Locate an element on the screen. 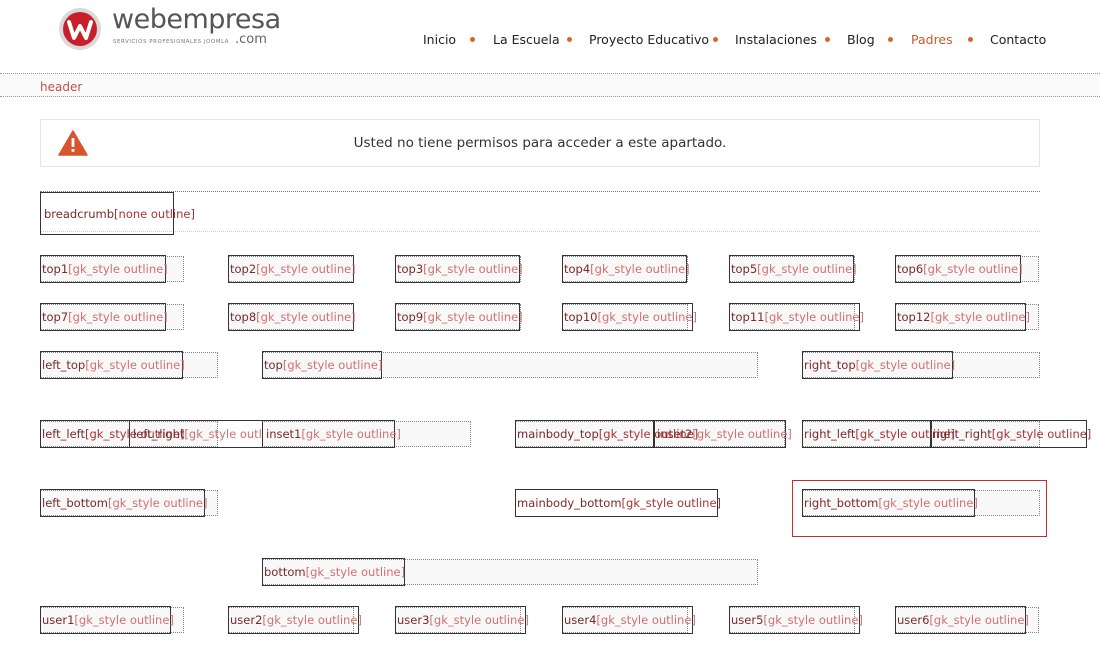 The image size is (1100, 653). breadcrumb-label: breadcrumb[none outline] is located at coordinates (119, 214).